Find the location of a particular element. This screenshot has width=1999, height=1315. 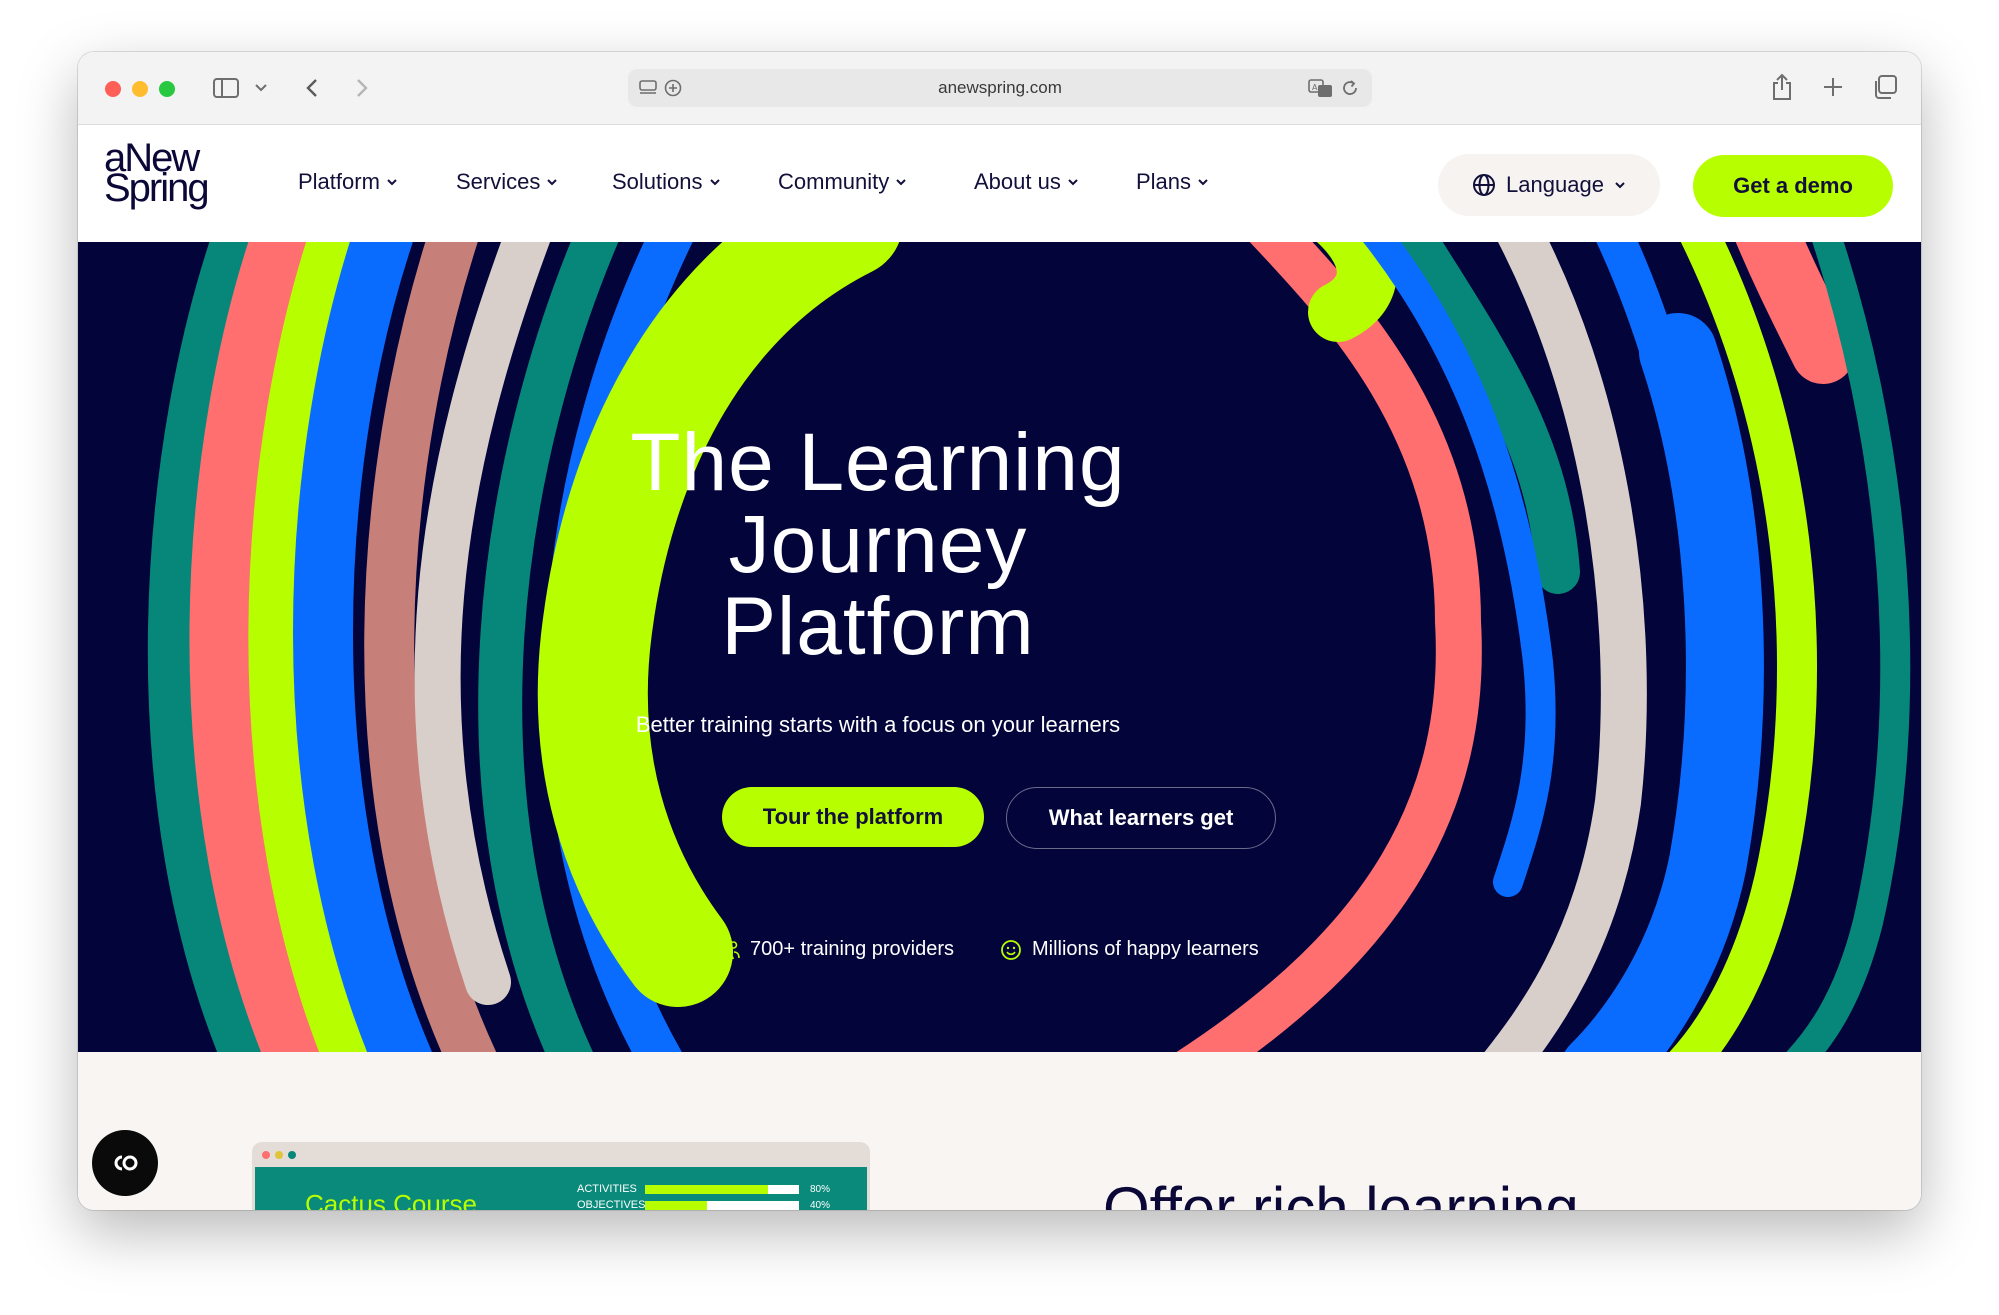

browser-toolbar: anewspring.com A is located at coordinates (999, 88).